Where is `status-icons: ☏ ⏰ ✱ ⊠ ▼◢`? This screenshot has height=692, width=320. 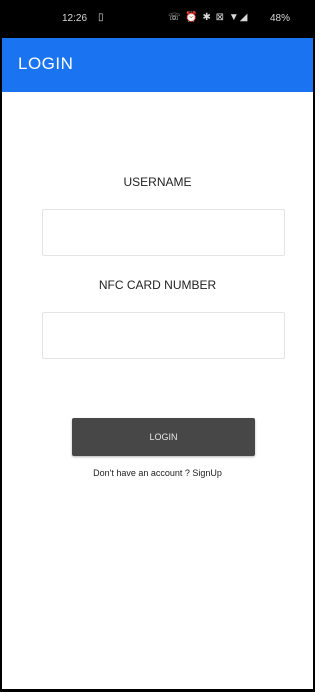 status-icons: ☏ ⏰ ✱ ⊠ ▼◢ is located at coordinates (208, 17).